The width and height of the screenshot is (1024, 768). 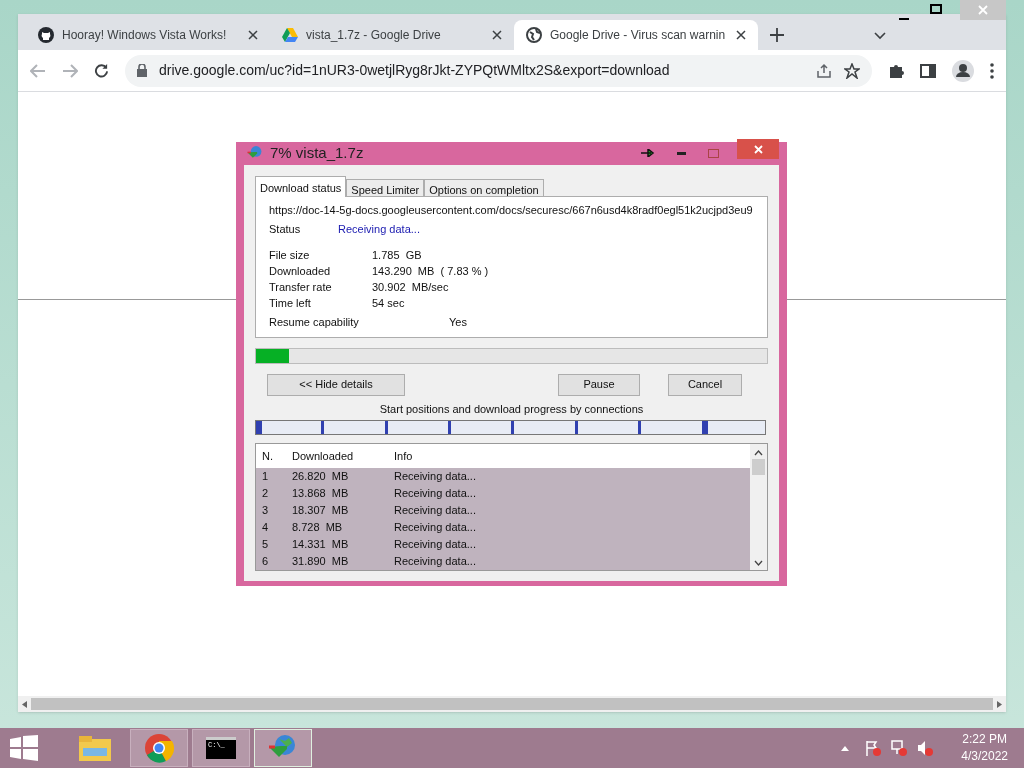 I want to click on table-cell-text: 13.868 MB, so click(x=320, y=494).